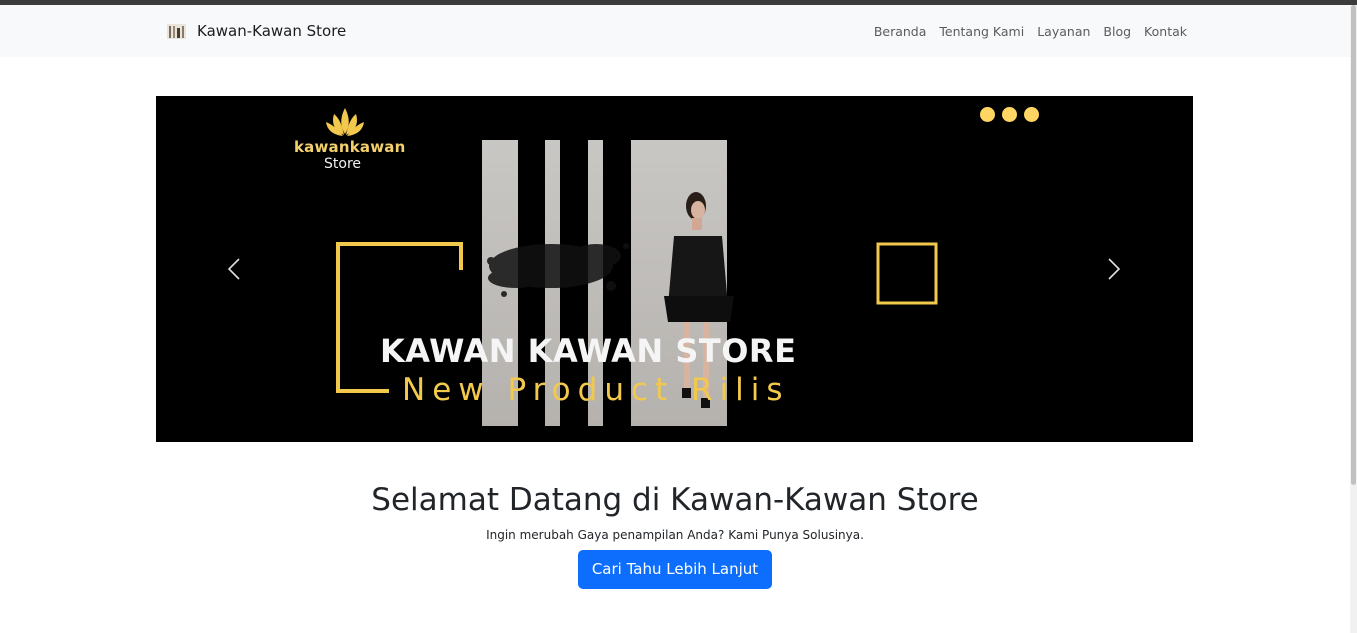  Describe the element at coordinates (1063, 31) in the screenshot. I see `nav-link-layanan: Layanan` at that location.